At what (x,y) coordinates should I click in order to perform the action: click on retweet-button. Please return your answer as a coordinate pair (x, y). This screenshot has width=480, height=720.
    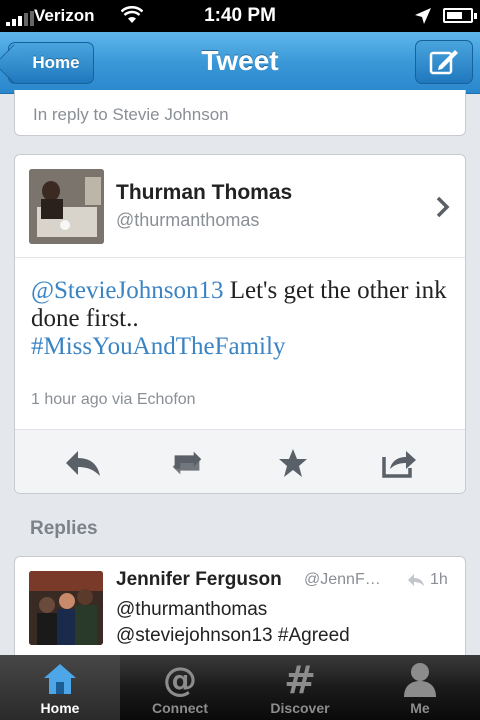
    Looking at the image, I should click on (187, 463).